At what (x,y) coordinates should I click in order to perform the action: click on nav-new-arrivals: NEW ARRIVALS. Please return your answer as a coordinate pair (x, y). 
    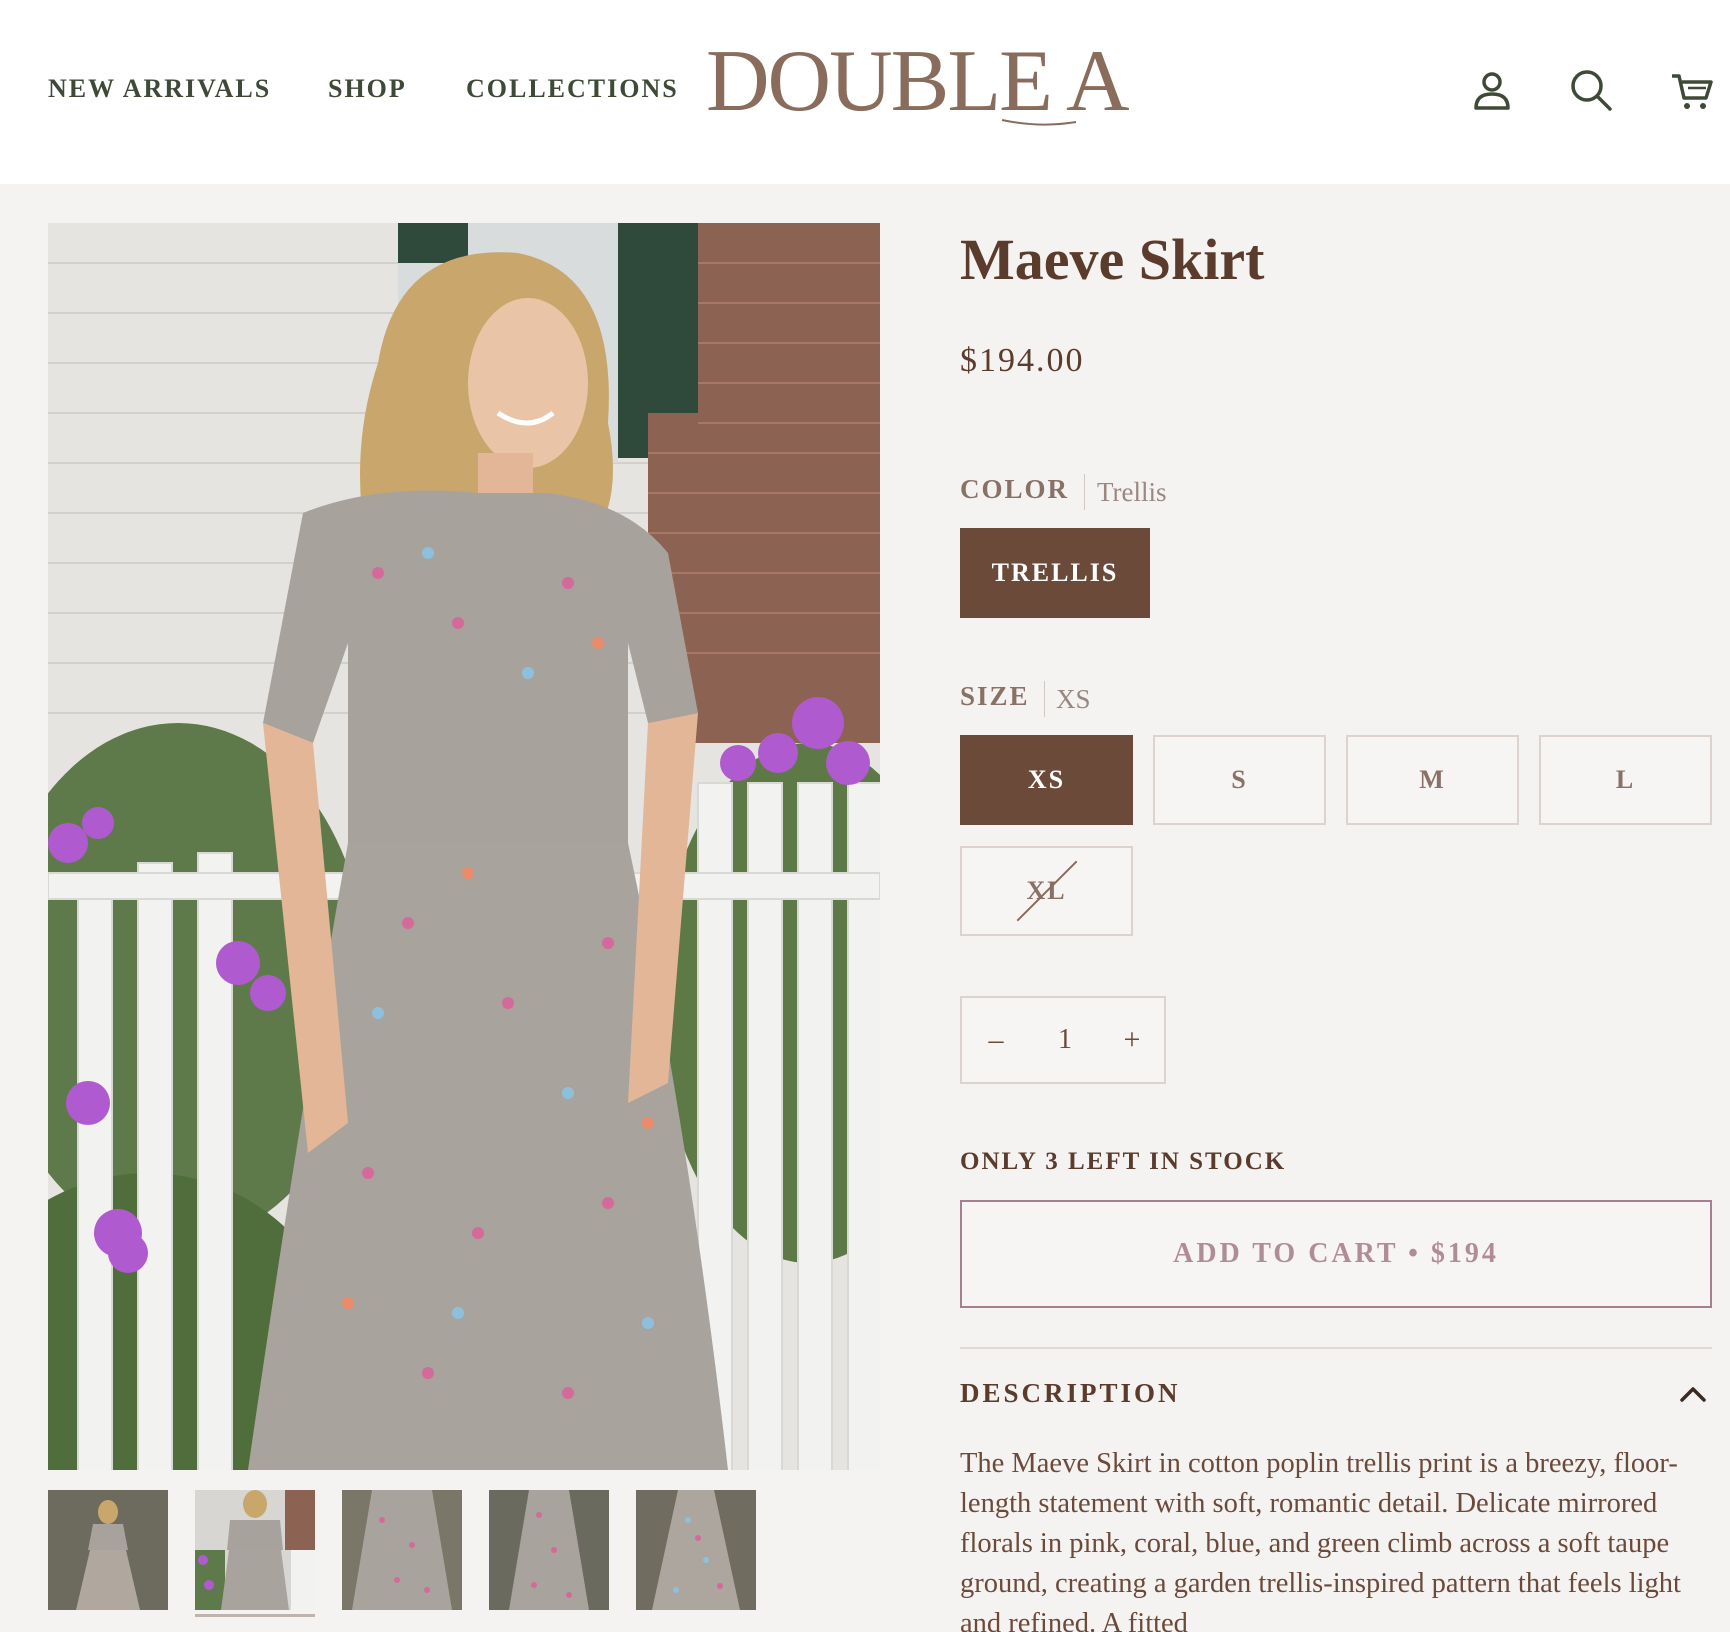
    Looking at the image, I should click on (159, 89).